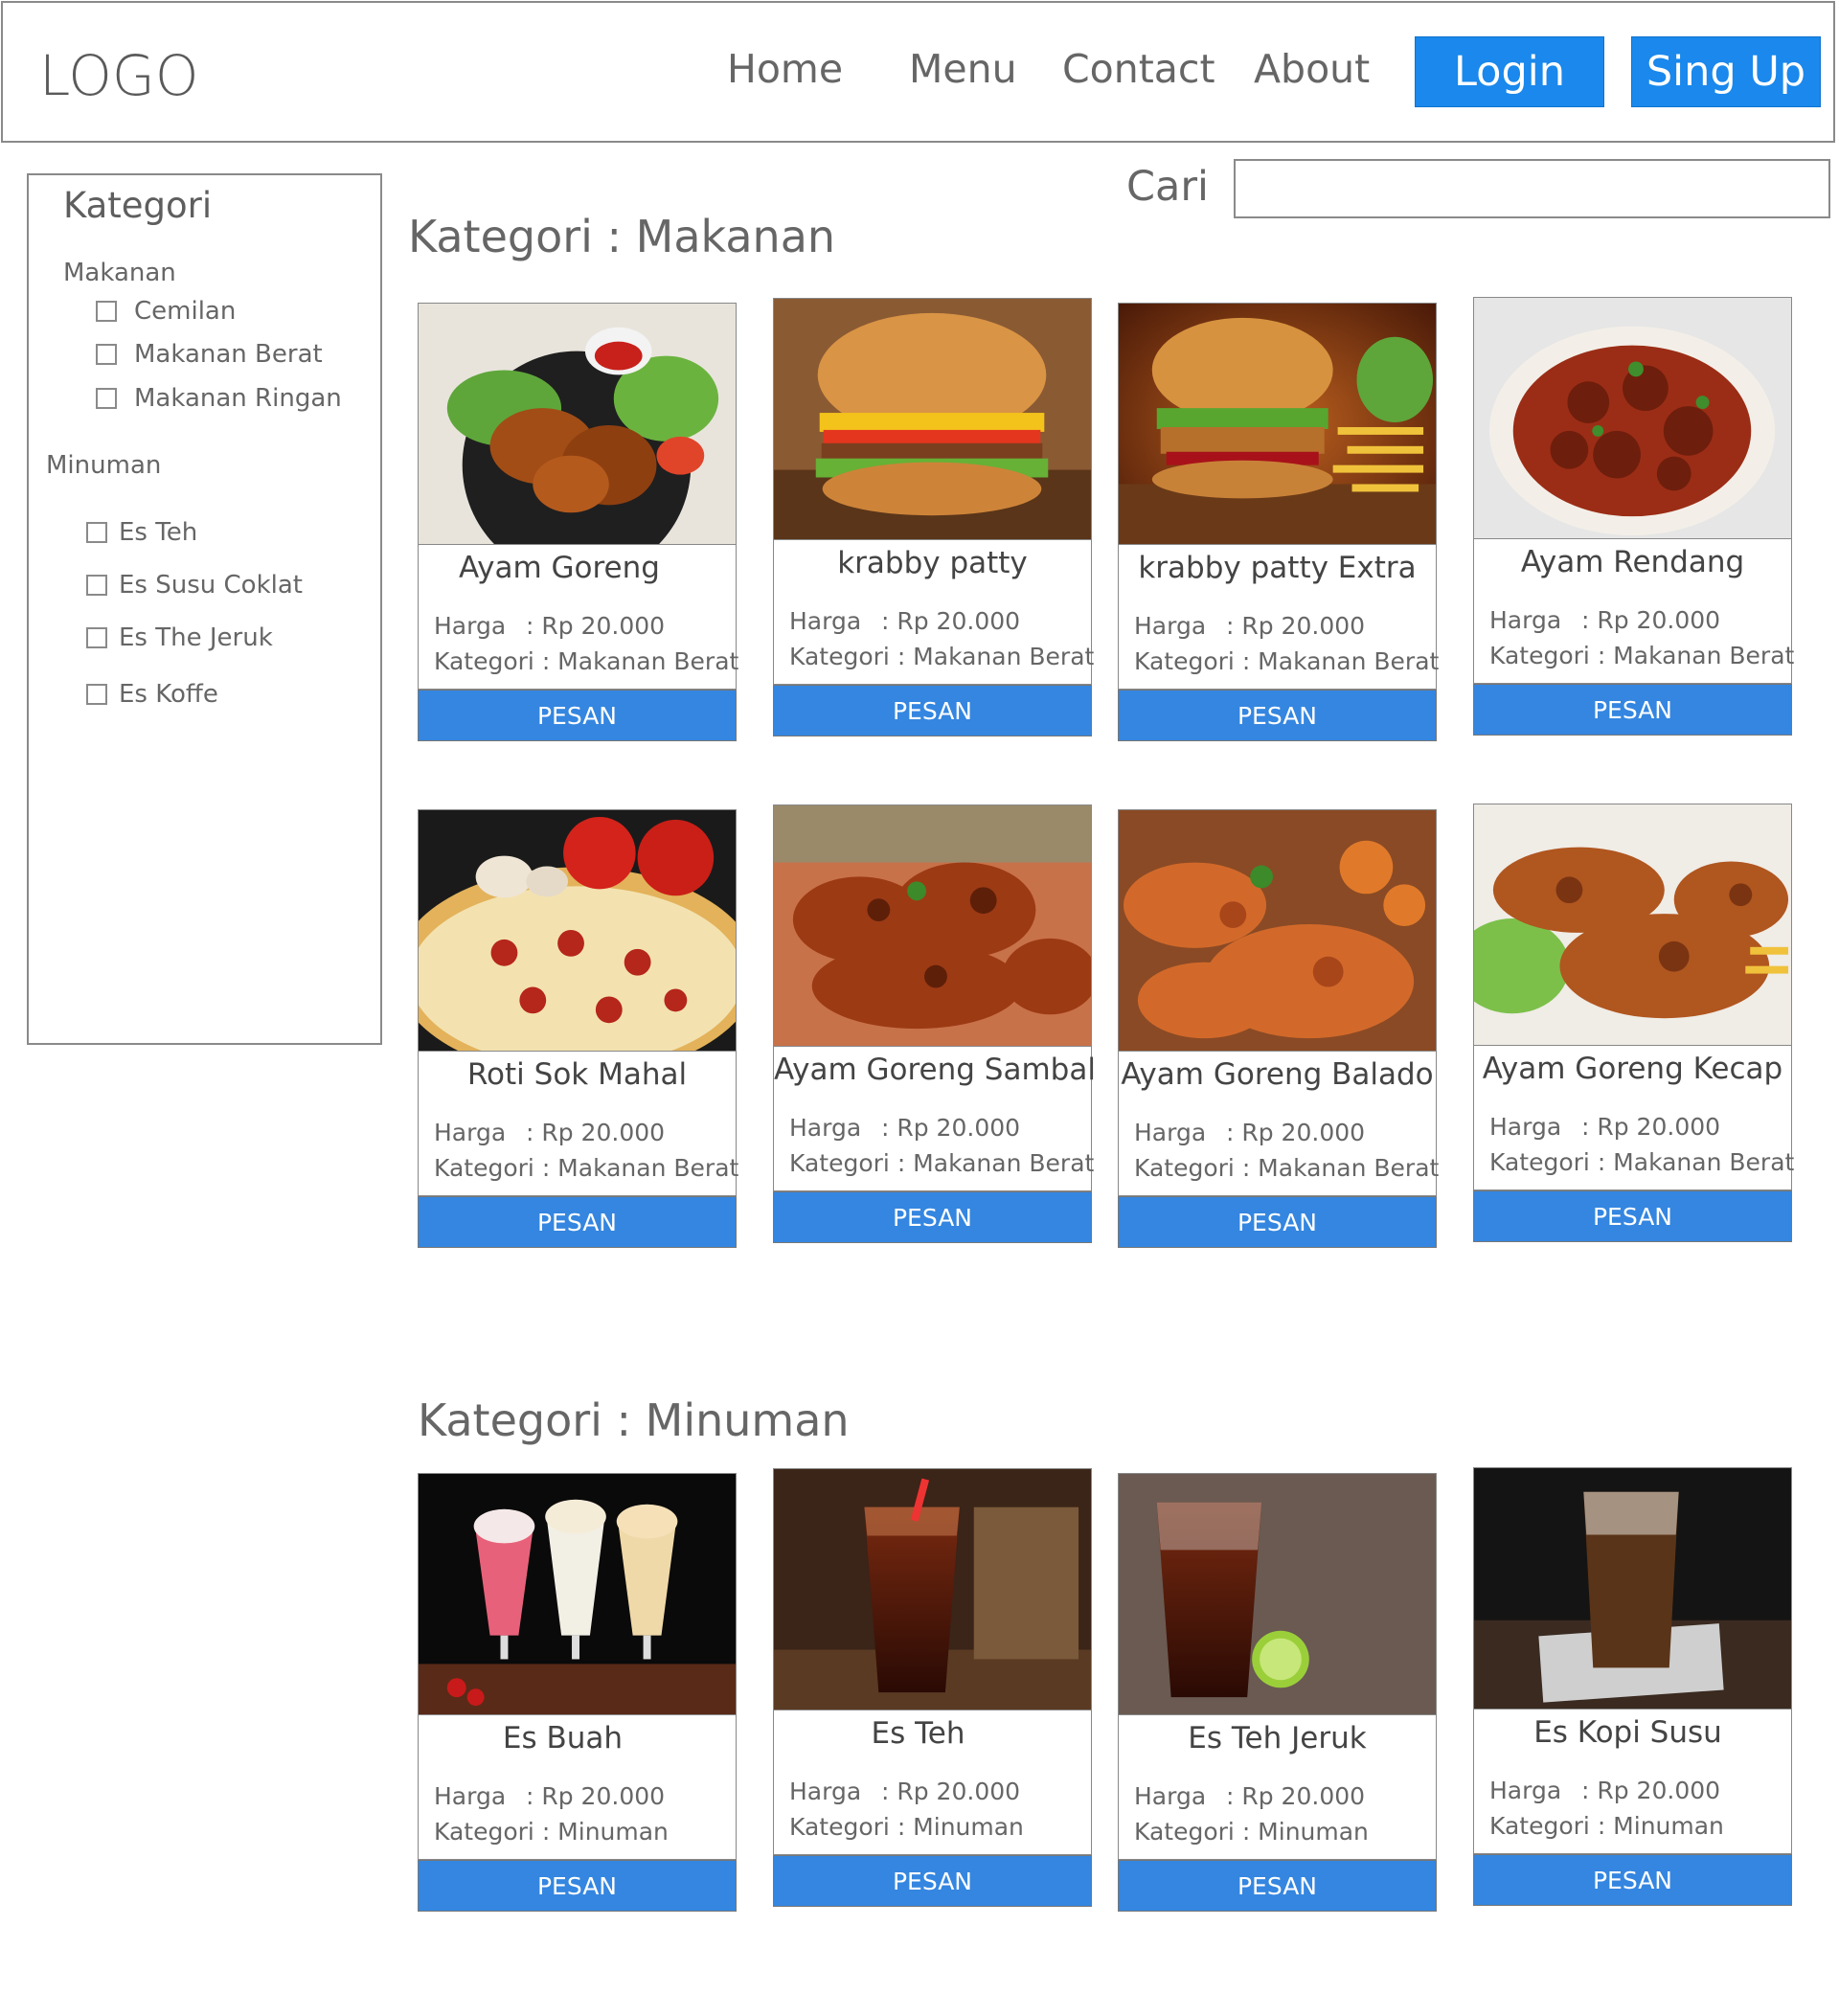 The width and height of the screenshot is (1839, 2016). What do you see at coordinates (1277, 424) in the screenshot?
I see `burger-fries-photo` at bounding box center [1277, 424].